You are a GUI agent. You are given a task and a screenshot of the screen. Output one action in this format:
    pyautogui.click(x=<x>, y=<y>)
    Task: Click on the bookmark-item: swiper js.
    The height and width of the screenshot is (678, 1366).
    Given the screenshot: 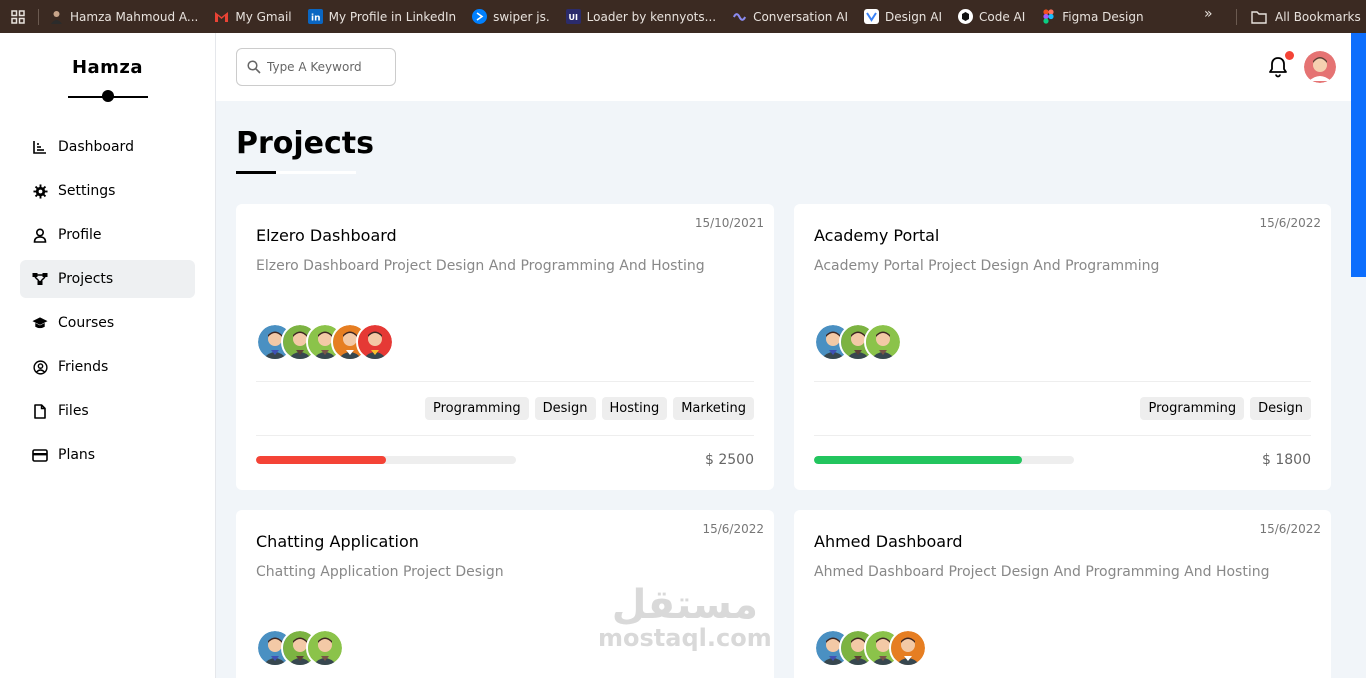 What is the action you would take?
    pyautogui.click(x=511, y=16)
    